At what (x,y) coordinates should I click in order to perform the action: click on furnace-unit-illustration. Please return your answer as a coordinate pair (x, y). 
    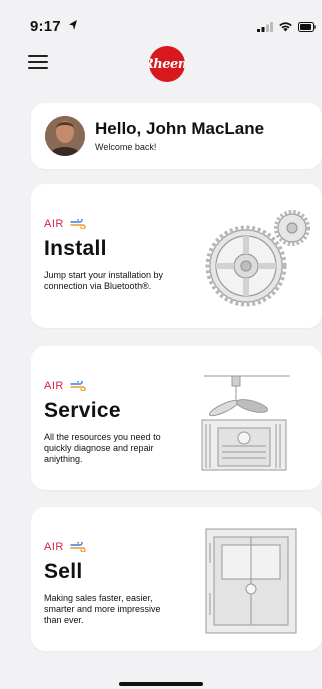
    Looking at the image, I should click on (251, 581).